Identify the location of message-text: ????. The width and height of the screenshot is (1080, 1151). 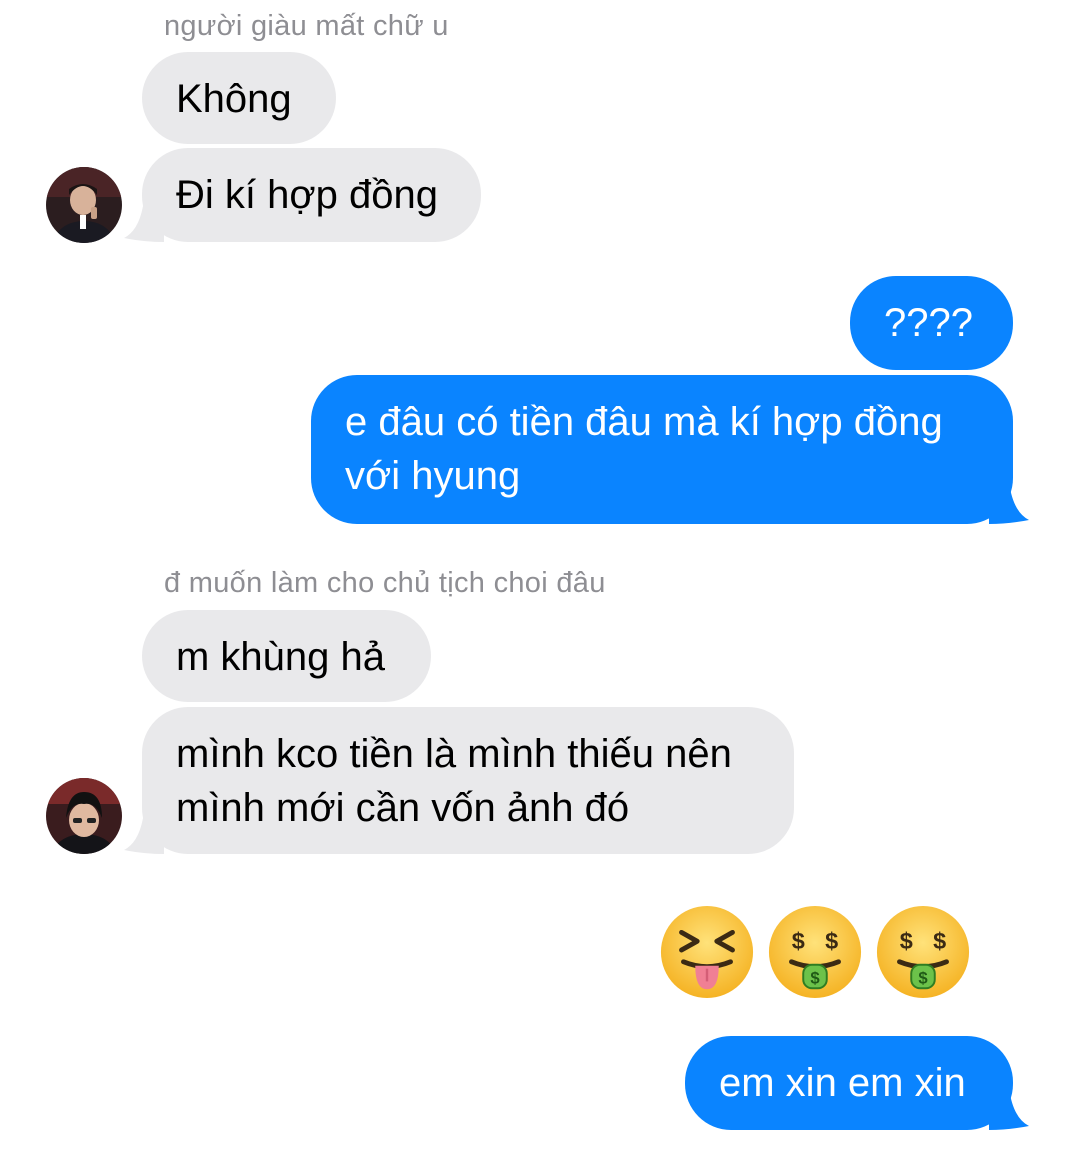
(928, 323).